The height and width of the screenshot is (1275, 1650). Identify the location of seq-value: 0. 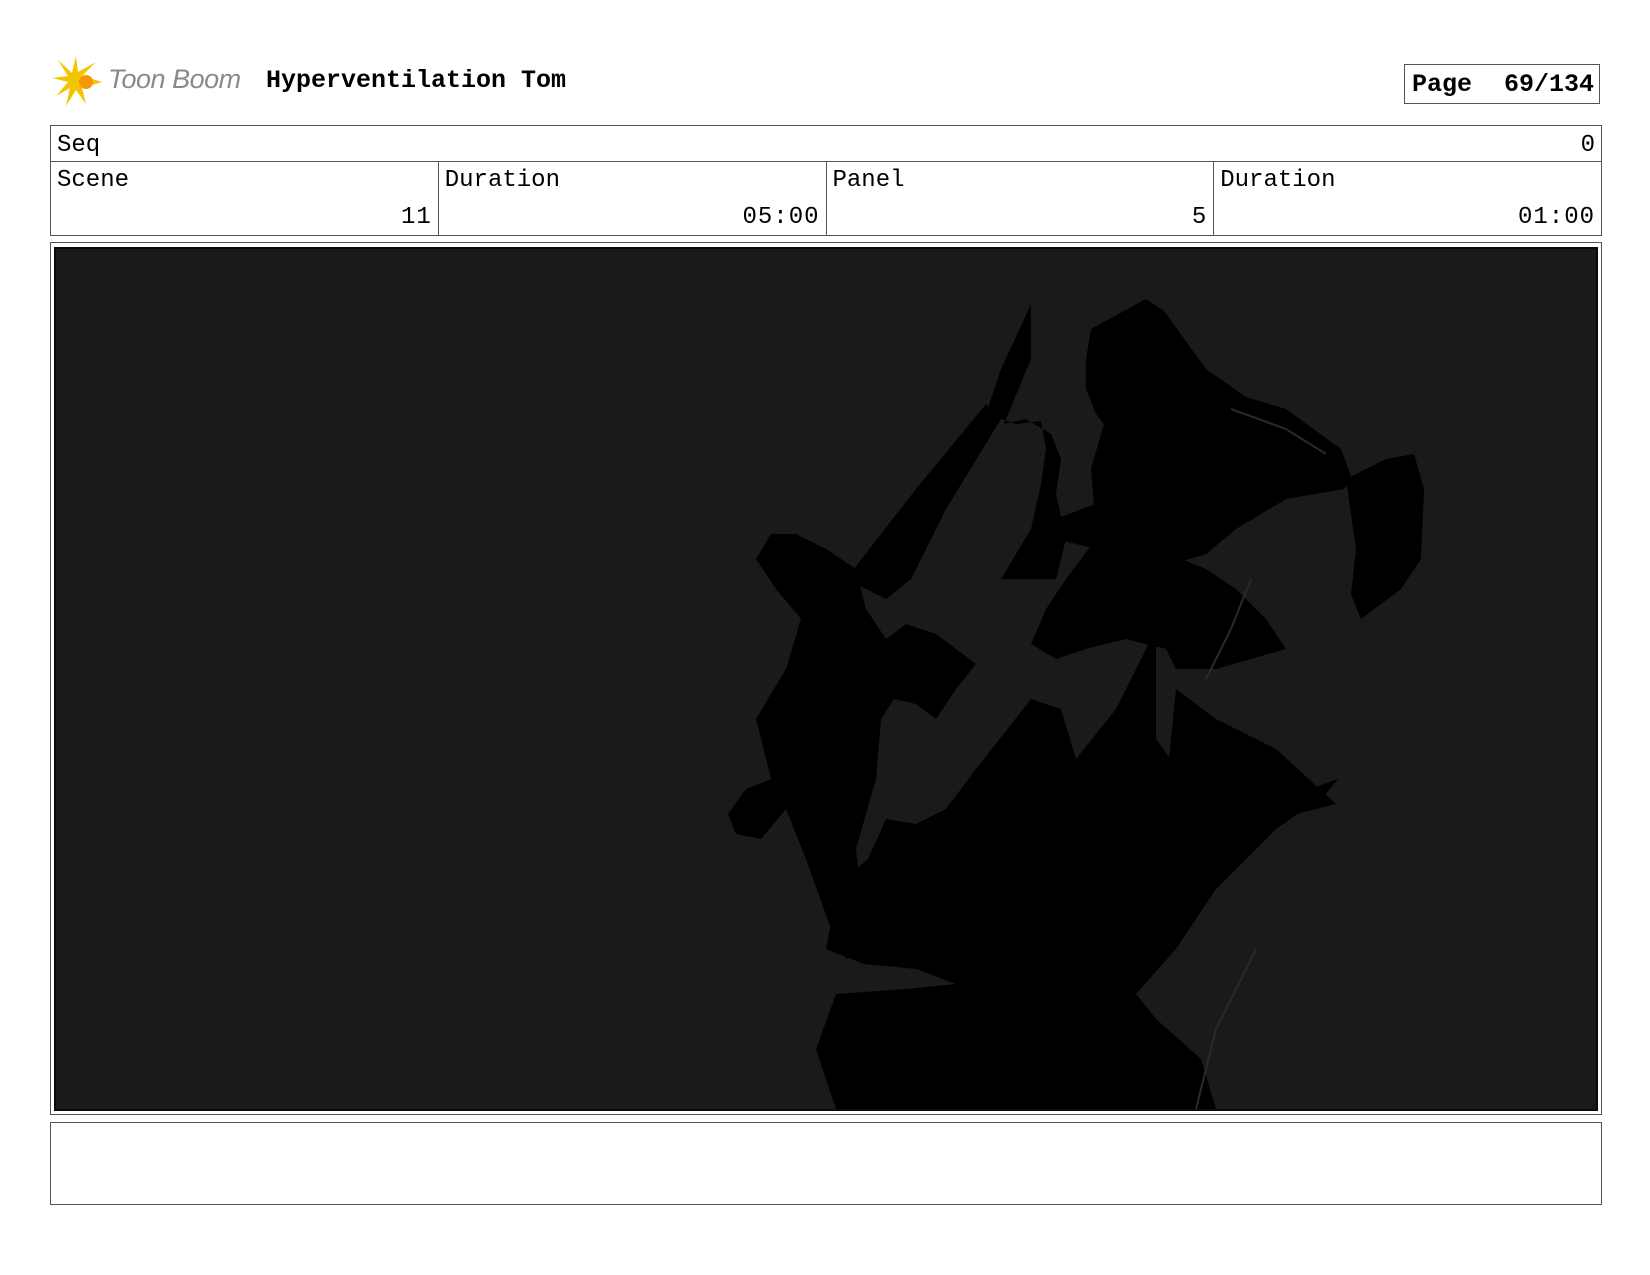
(1587, 145).